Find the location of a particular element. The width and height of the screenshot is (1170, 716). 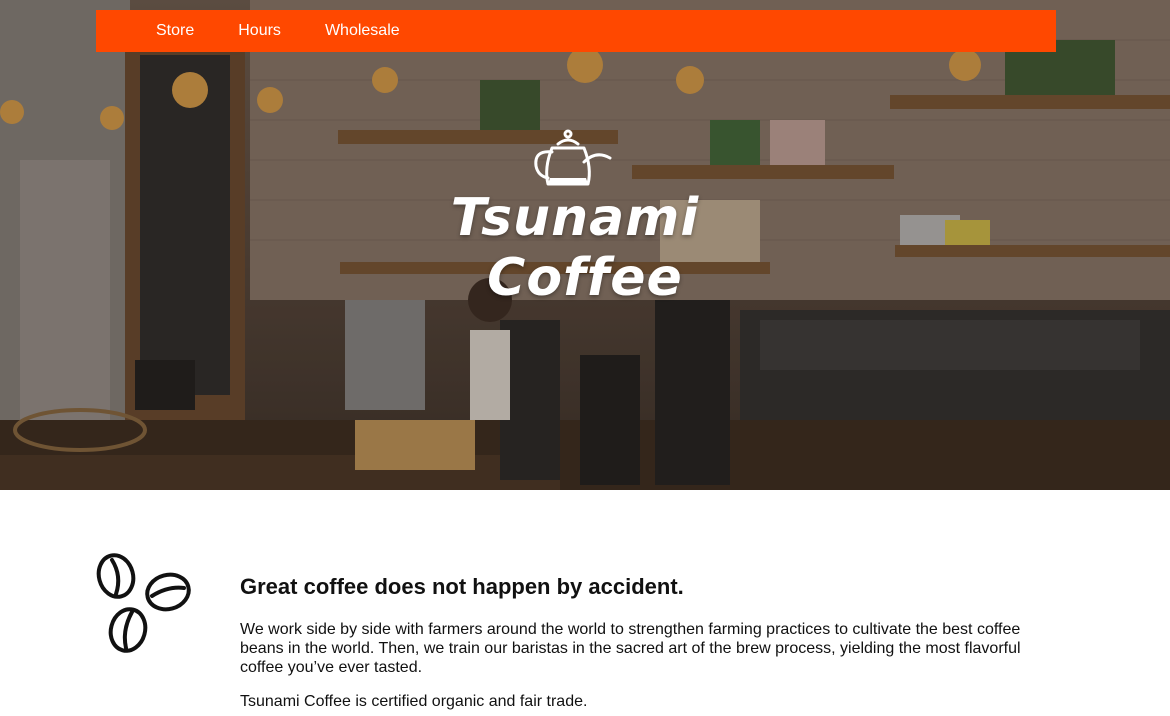

coffee-beans-icon is located at coordinates (143, 603).